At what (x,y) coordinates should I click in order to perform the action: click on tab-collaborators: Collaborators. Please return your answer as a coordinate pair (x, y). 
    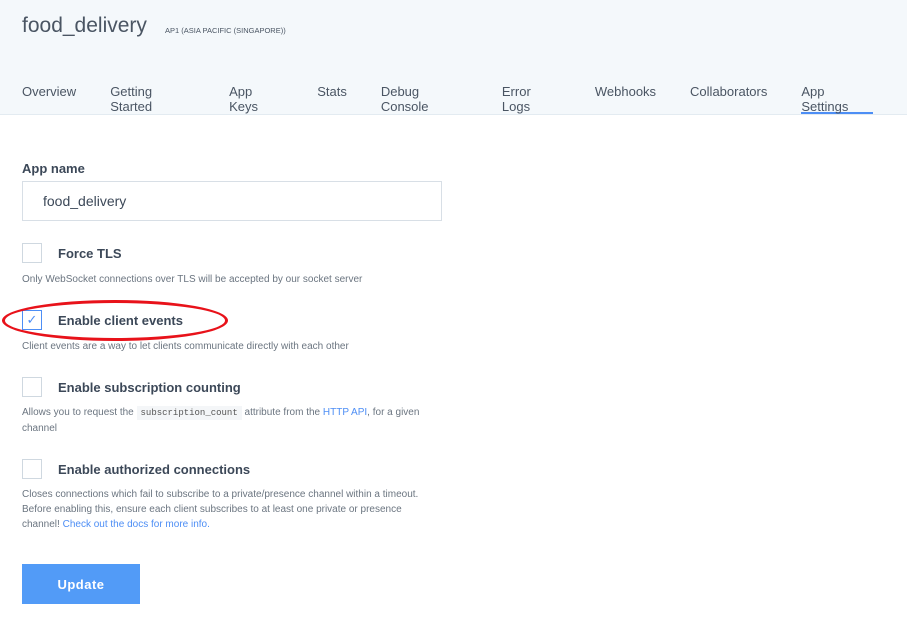
    Looking at the image, I should click on (728, 99).